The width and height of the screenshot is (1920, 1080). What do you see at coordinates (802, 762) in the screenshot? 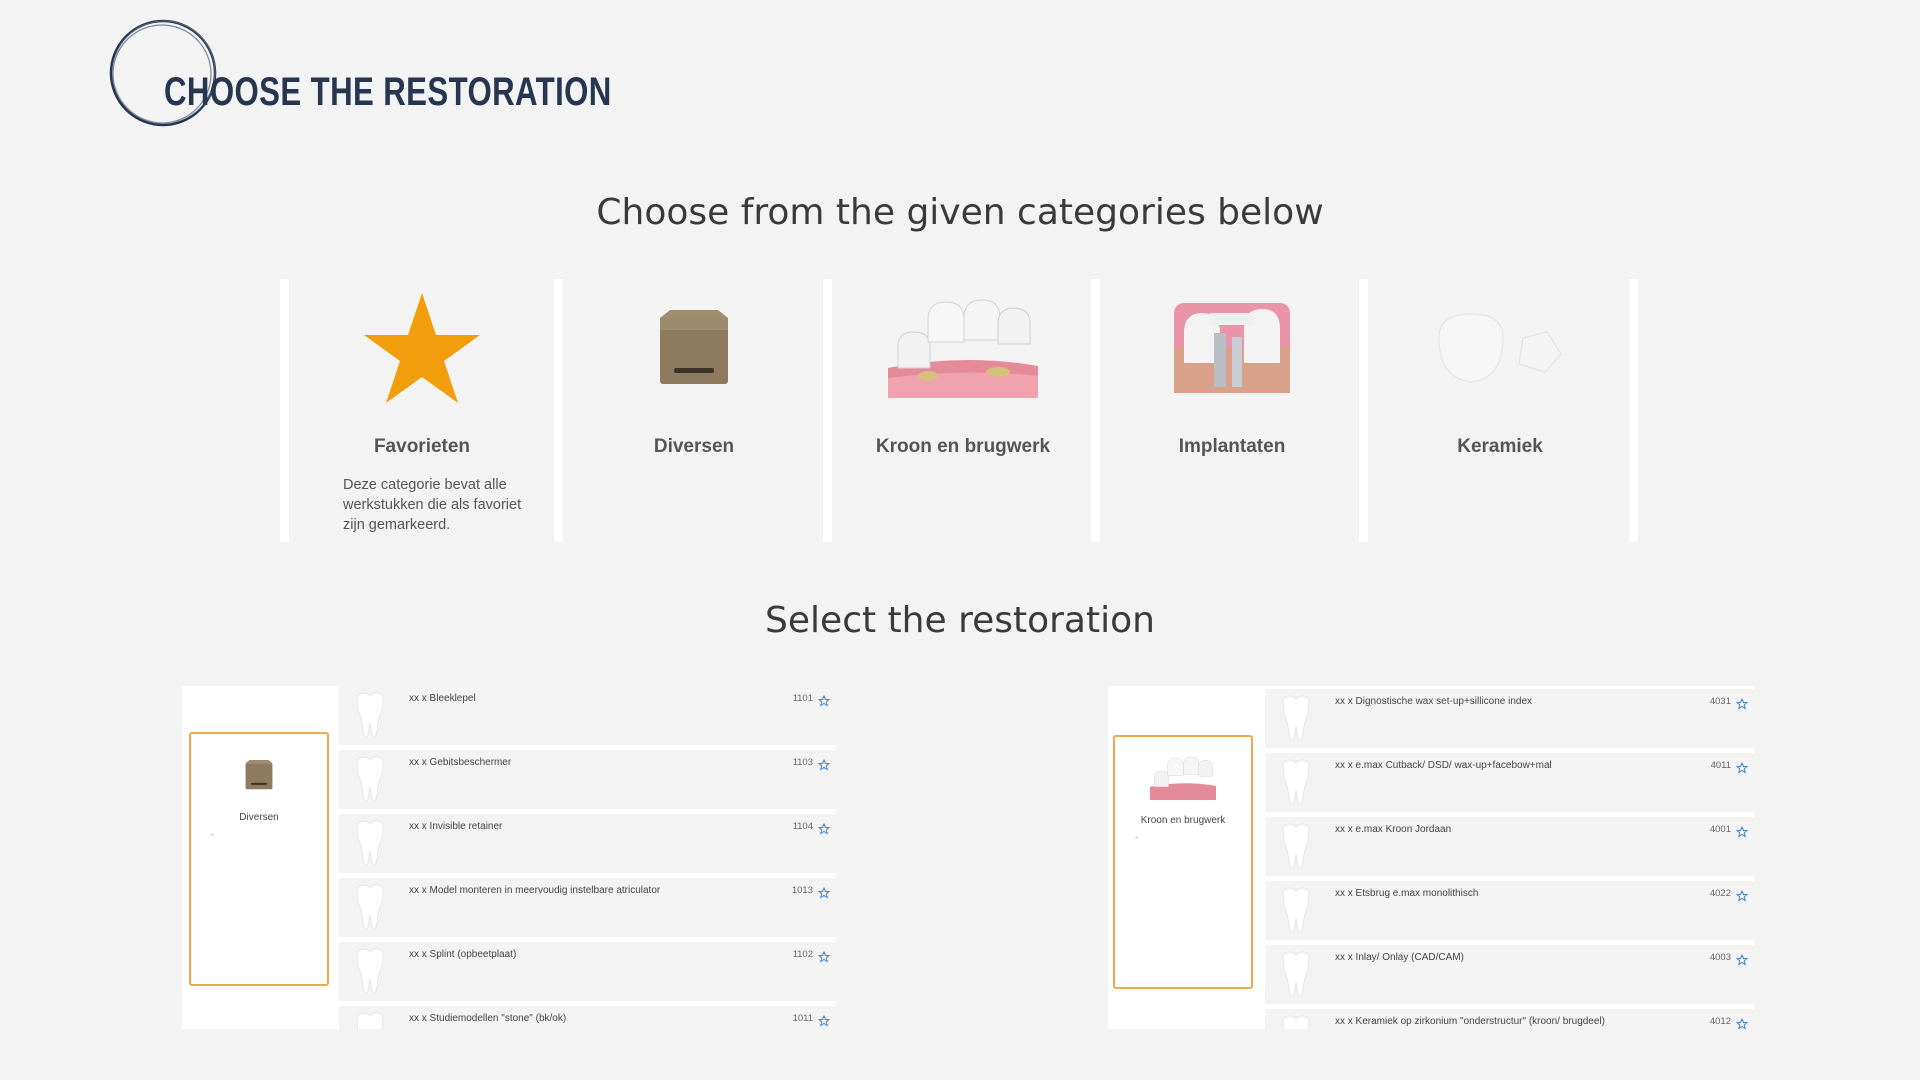
I see `item-code: 1103` at bounding box center [802, 762].